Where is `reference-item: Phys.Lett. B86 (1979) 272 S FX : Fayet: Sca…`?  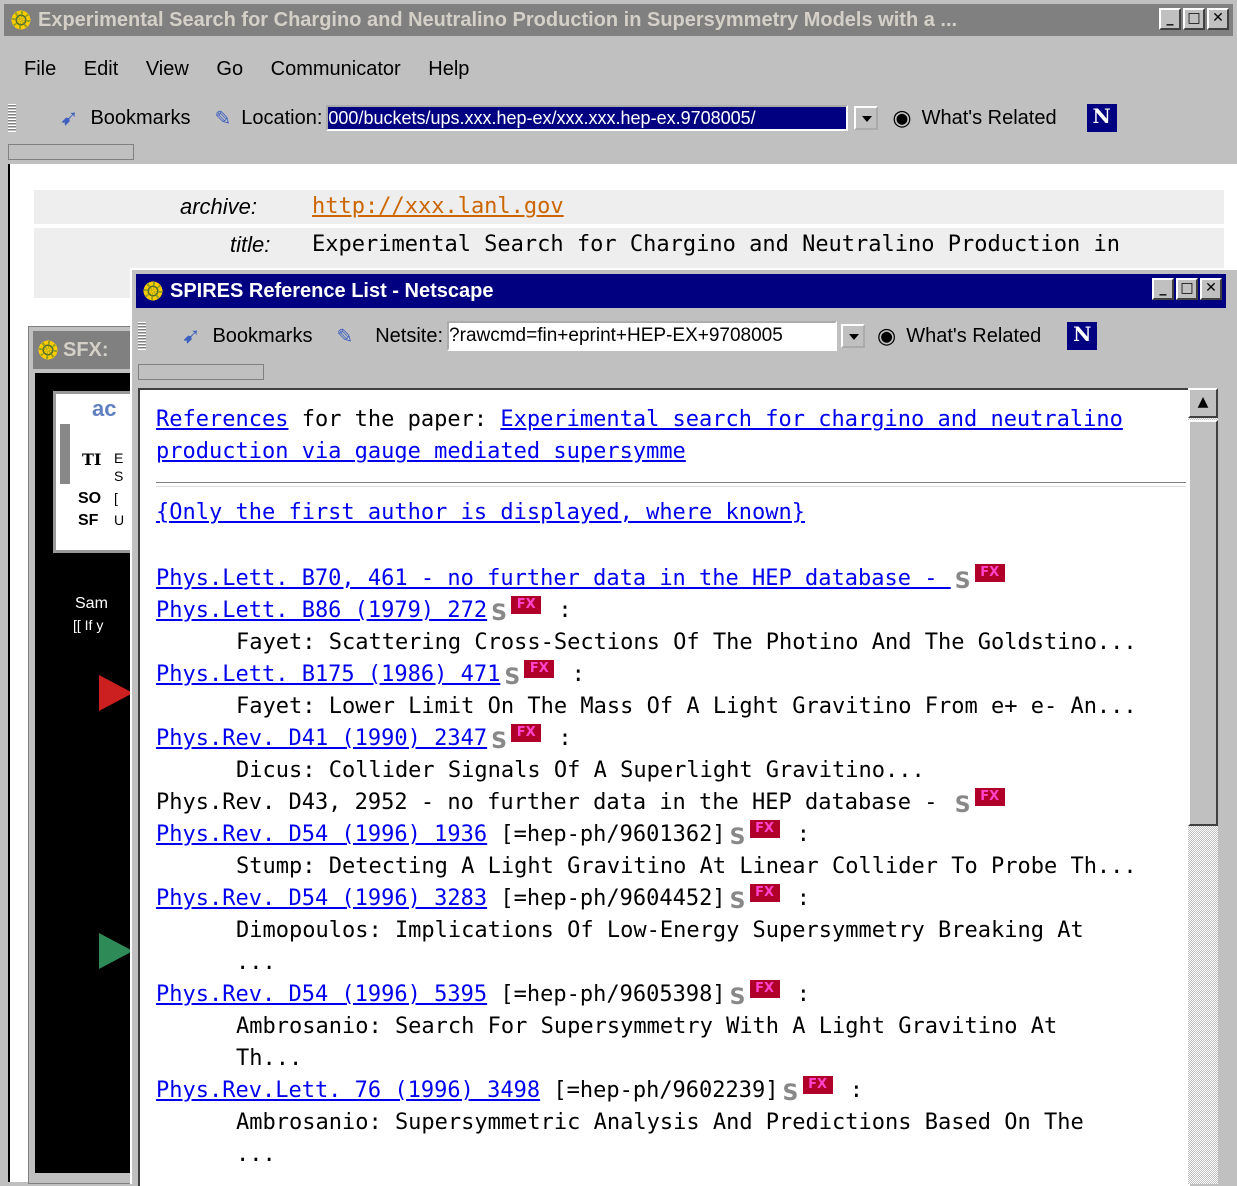
reference-item: Phys.Lett. B86 (1979) 272 S FX : Fayet: Sca… is located at coordinates (671, 627).